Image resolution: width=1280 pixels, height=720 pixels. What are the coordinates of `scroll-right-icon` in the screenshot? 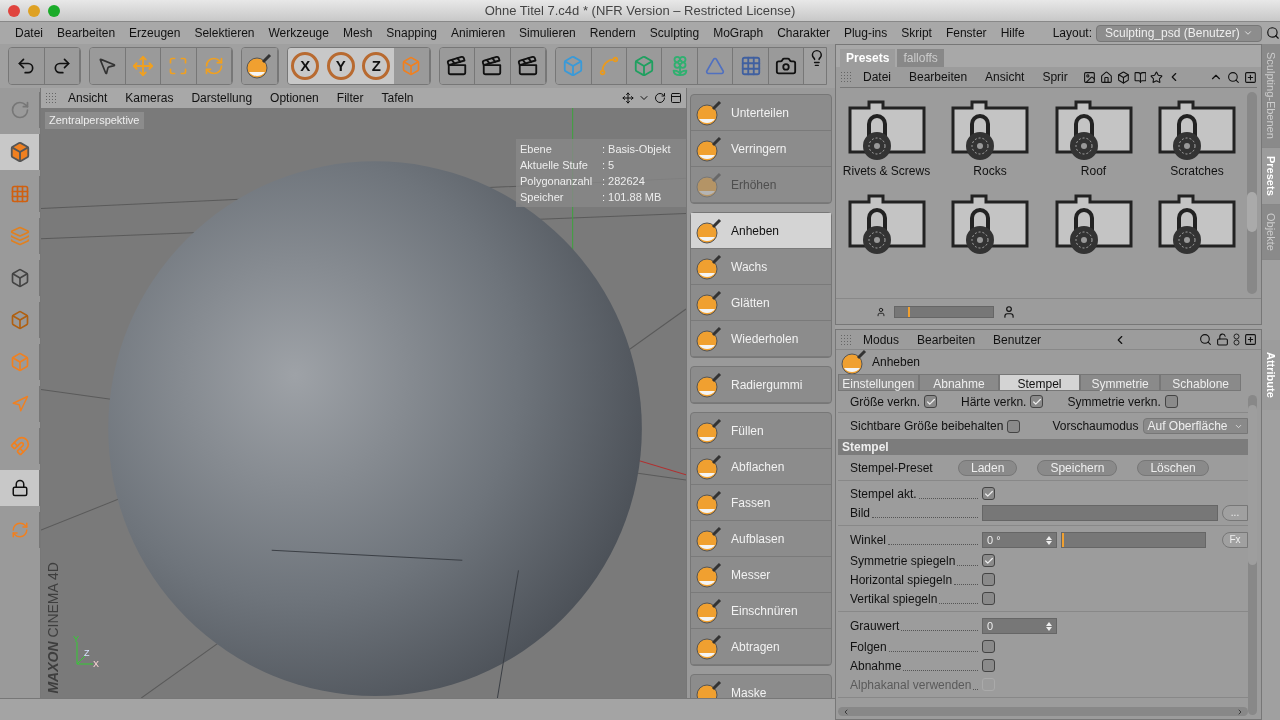 It's located at (1240, 711).